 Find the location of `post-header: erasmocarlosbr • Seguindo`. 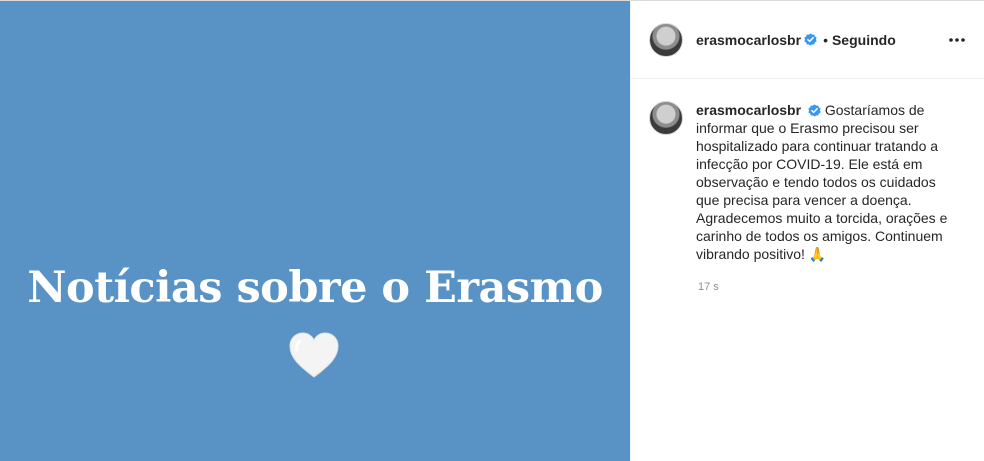

post-header: erasmocarlosbr • Seguindo is located at coordinates (807, 40).